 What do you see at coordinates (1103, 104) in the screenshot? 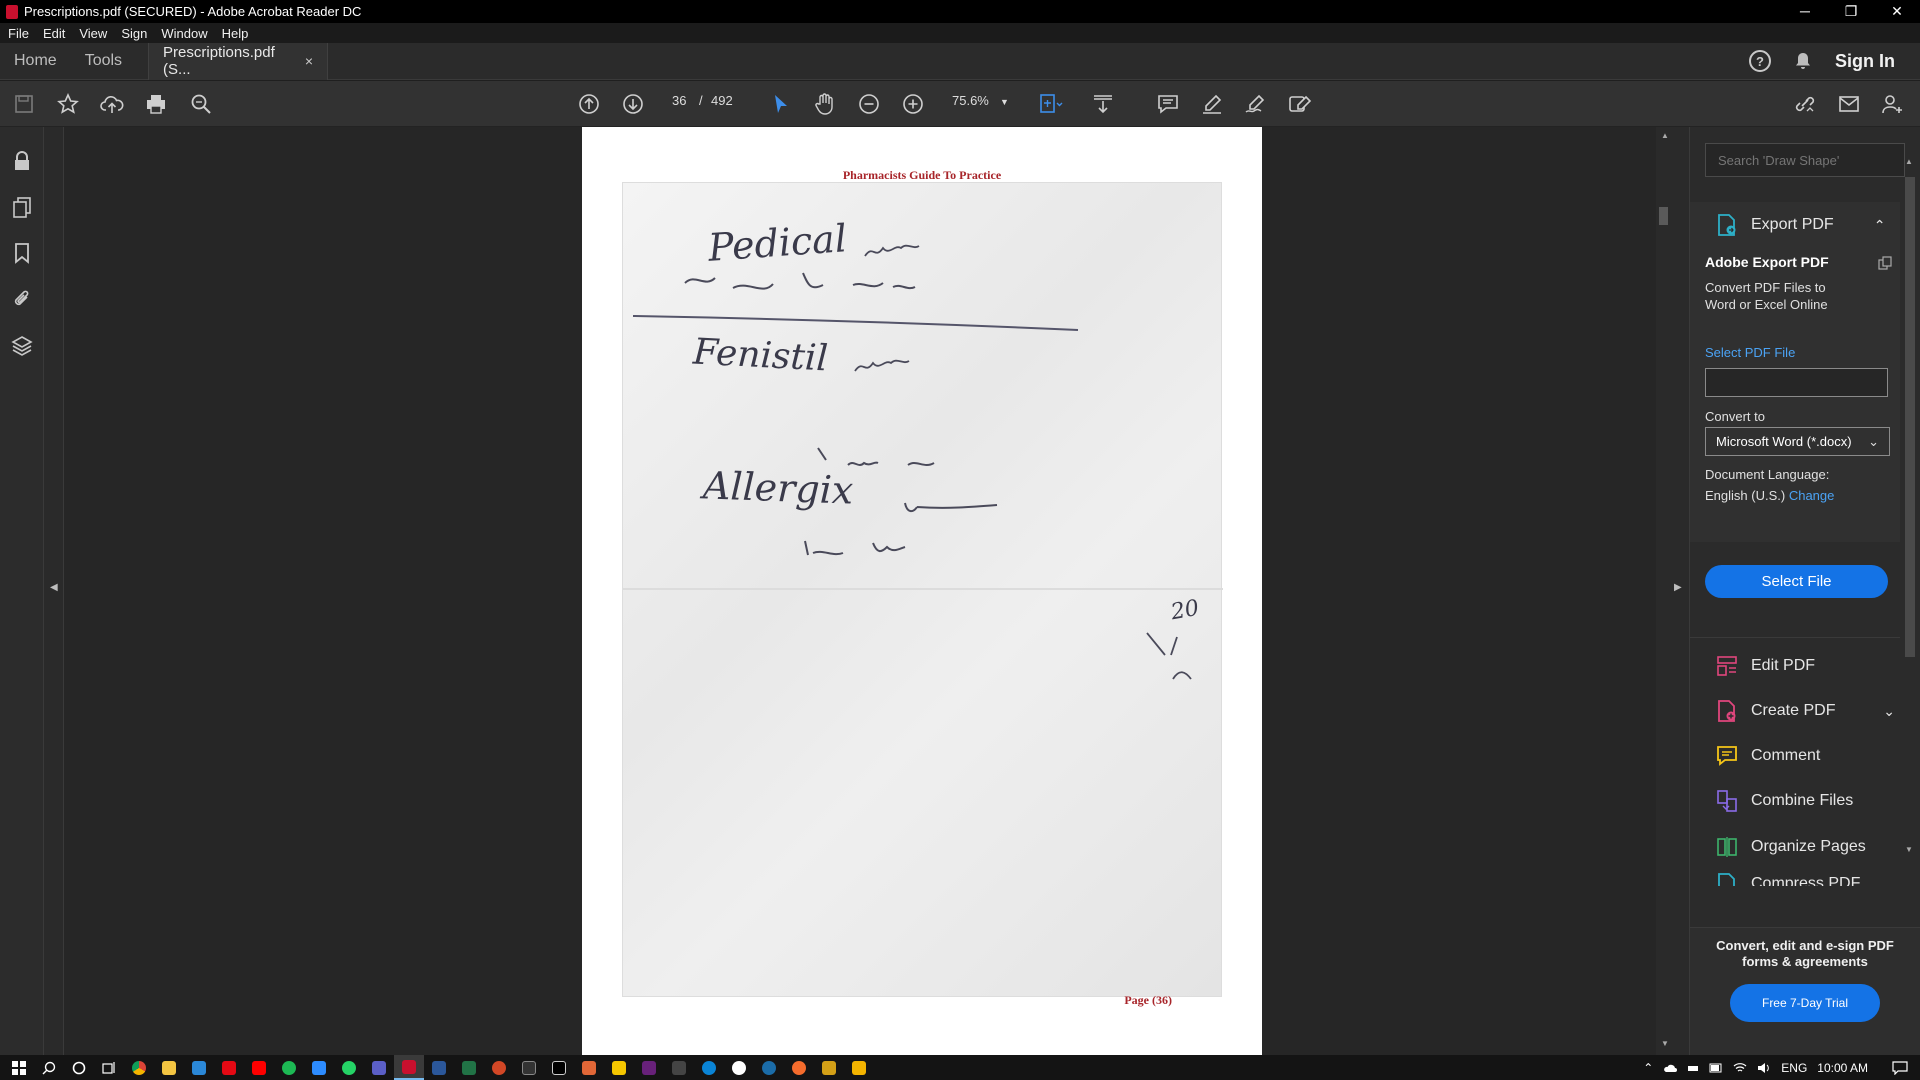
I see `scroll-mode-icon` at bounding box center [1103, 104].